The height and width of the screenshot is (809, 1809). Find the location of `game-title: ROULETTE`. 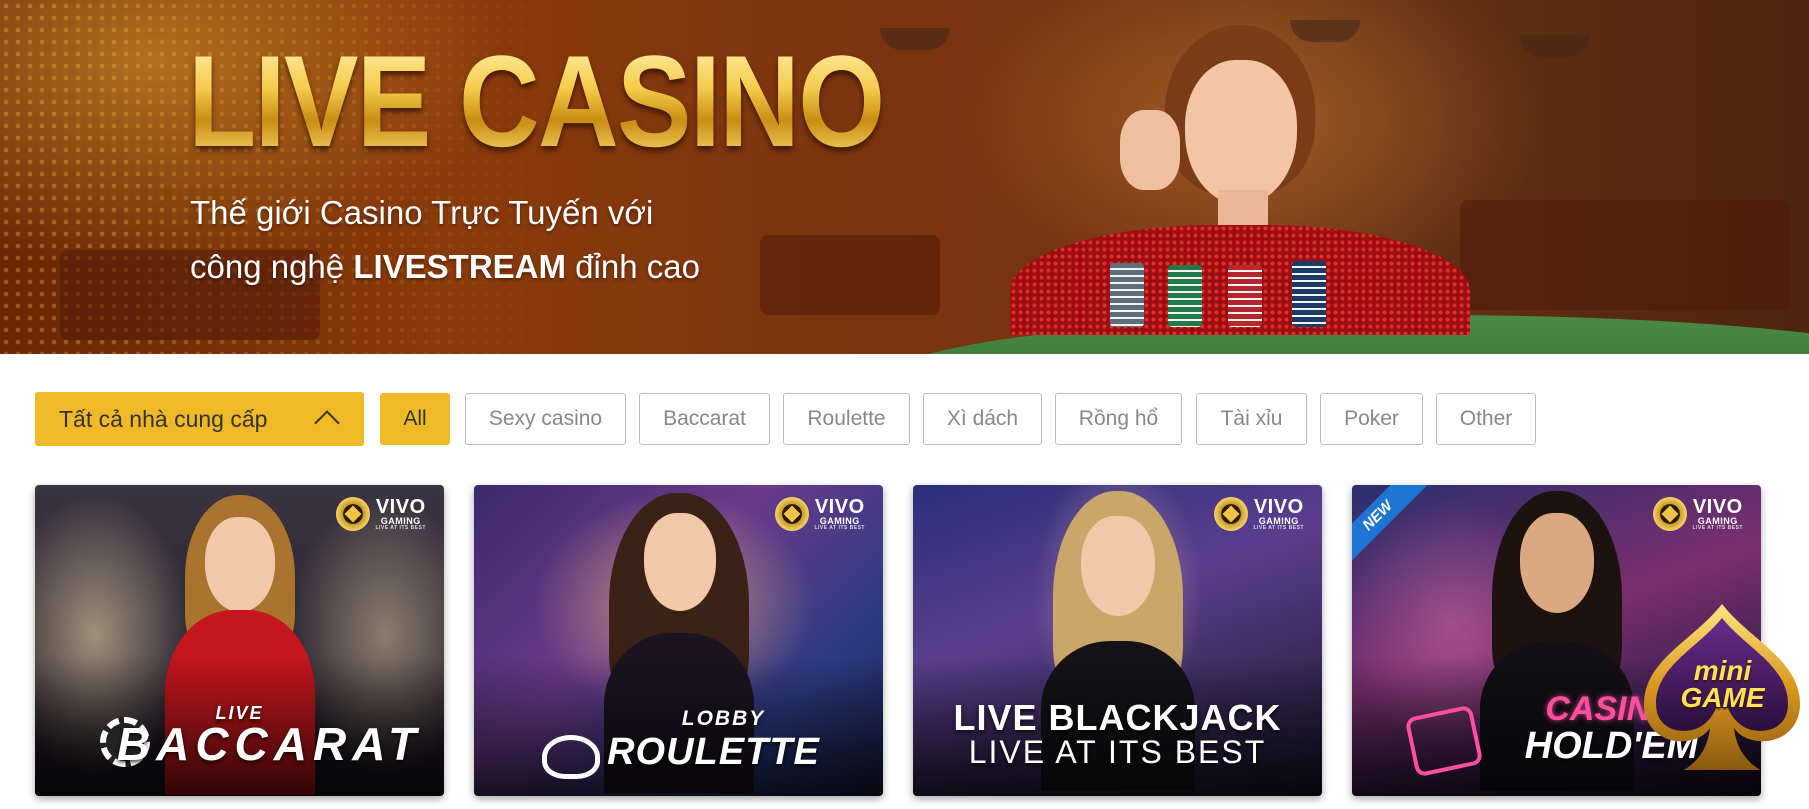

game-title: ROULETTE is located at coordinates (713, 752).